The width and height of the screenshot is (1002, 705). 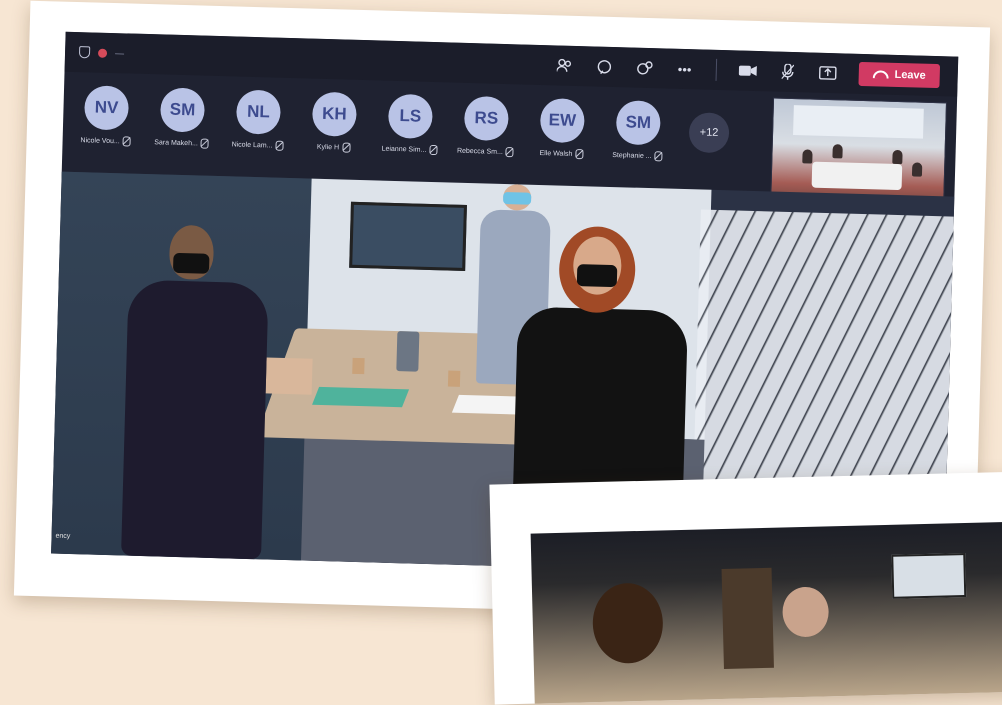 I want to click on top-bar-left: —, so click(x=94, y=53).